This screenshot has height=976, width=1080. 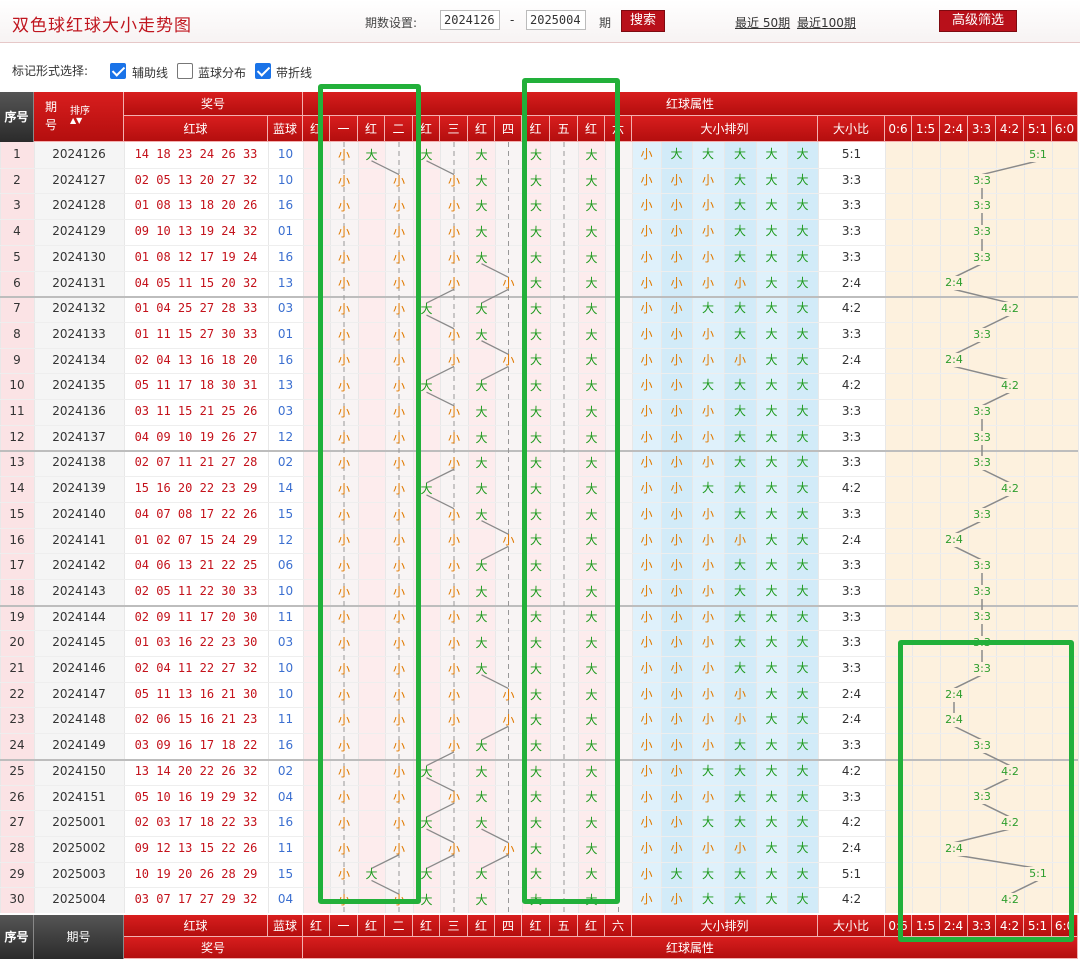 I want to click on row-period: 2024135, so click(x=79, y=385).